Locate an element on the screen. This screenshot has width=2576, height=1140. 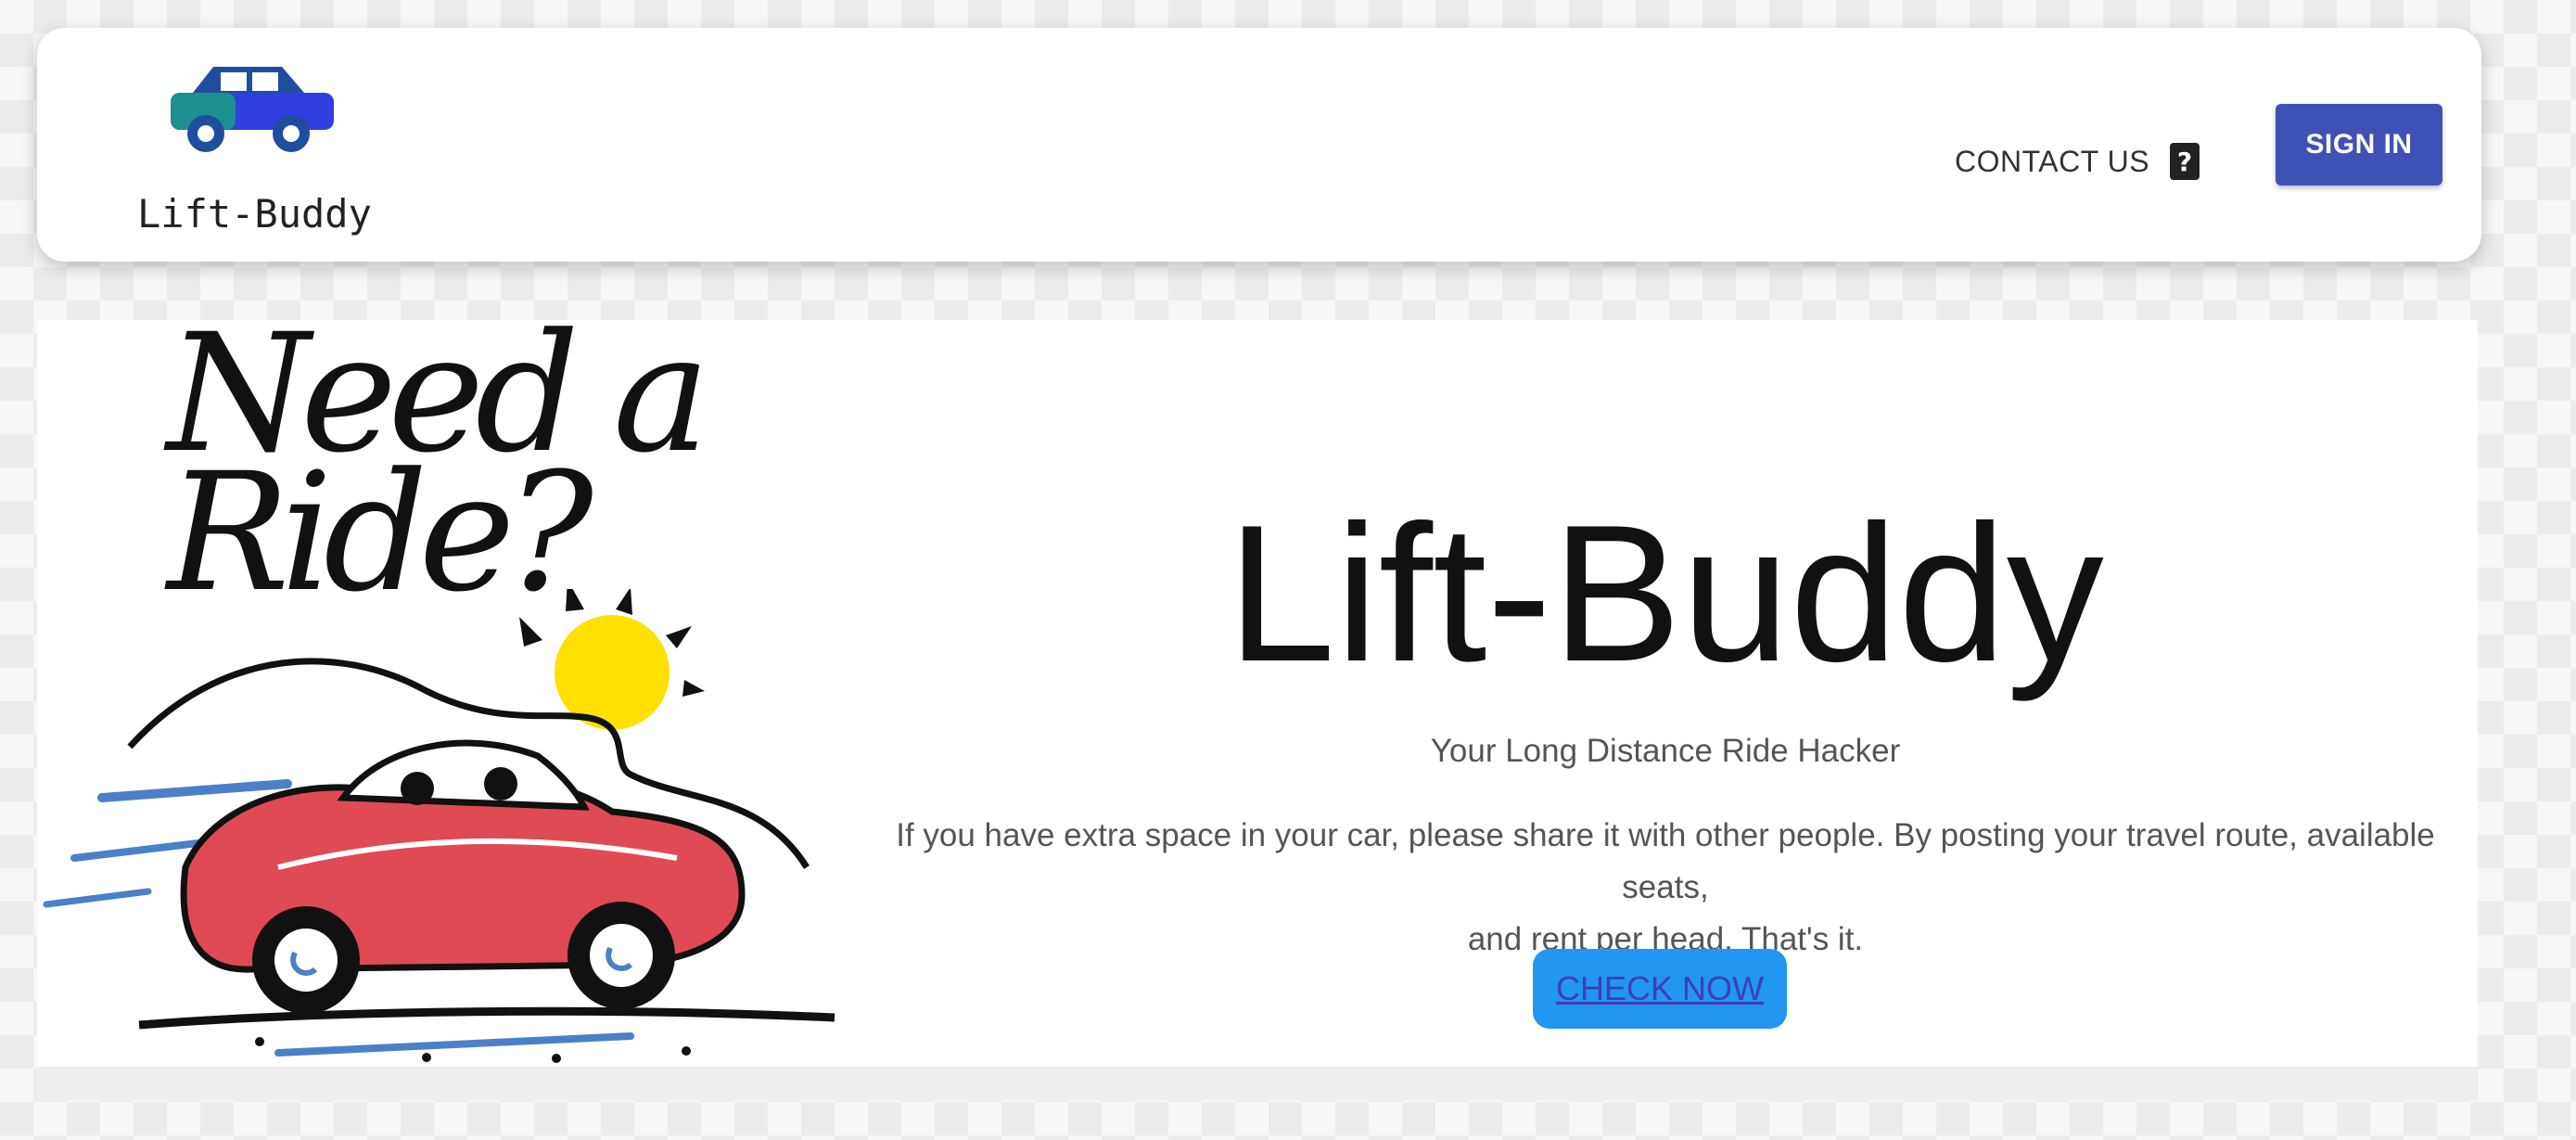
contact-us-link: CONTACT US ? is located at coordinates (2077, 161).